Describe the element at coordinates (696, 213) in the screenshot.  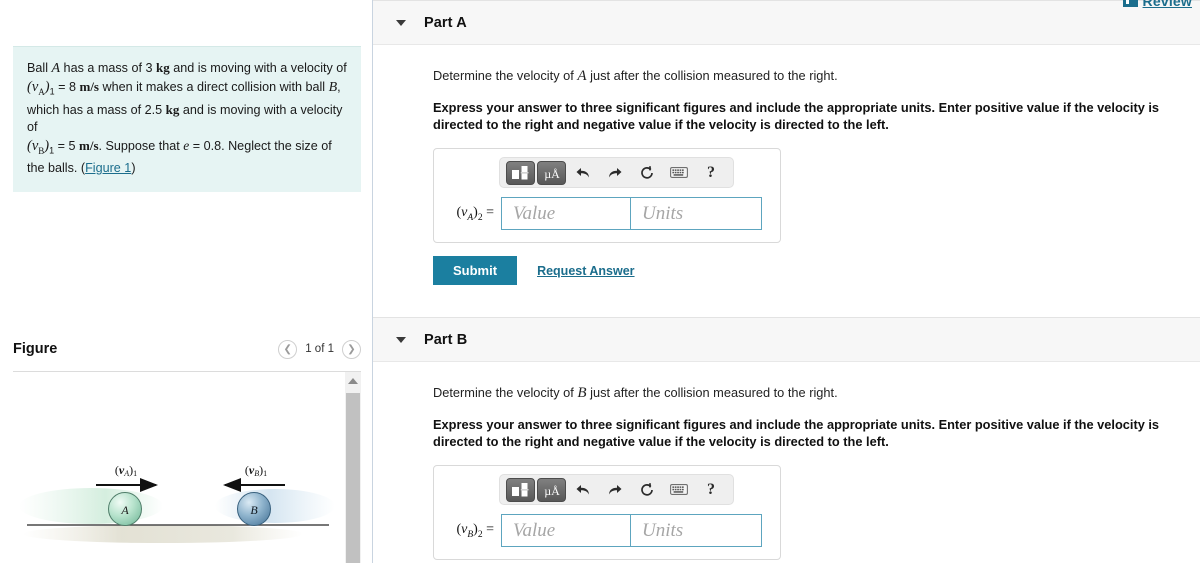
I see `part-a-units-input: Units` at that location.